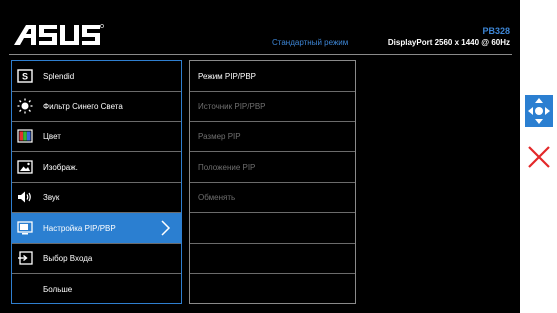 This screenshot has width=557, height=313. What do you see at coordinates (96, 136) in the screenshot?
I see `menu-item-color: Цвет` at bounding box center [96, 136].